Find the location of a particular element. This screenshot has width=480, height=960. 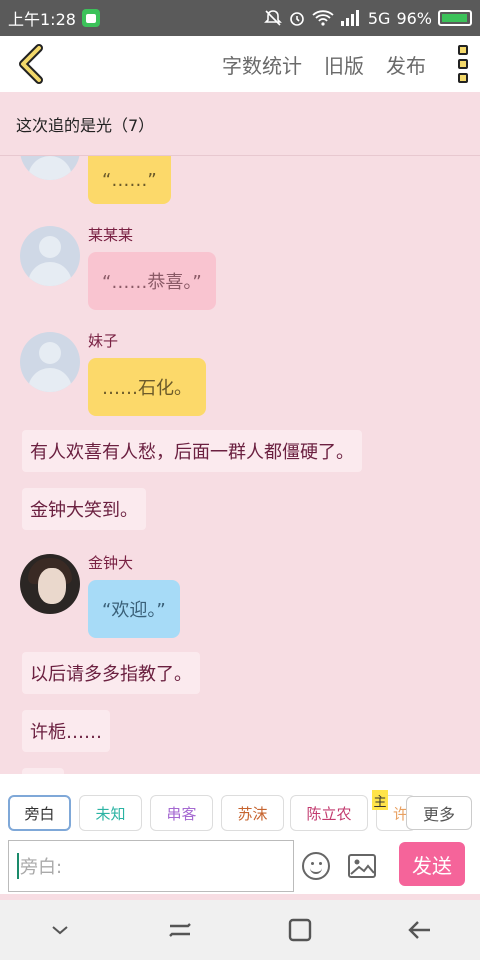

publish-button: 发布 is located at coordinates (406, 64).